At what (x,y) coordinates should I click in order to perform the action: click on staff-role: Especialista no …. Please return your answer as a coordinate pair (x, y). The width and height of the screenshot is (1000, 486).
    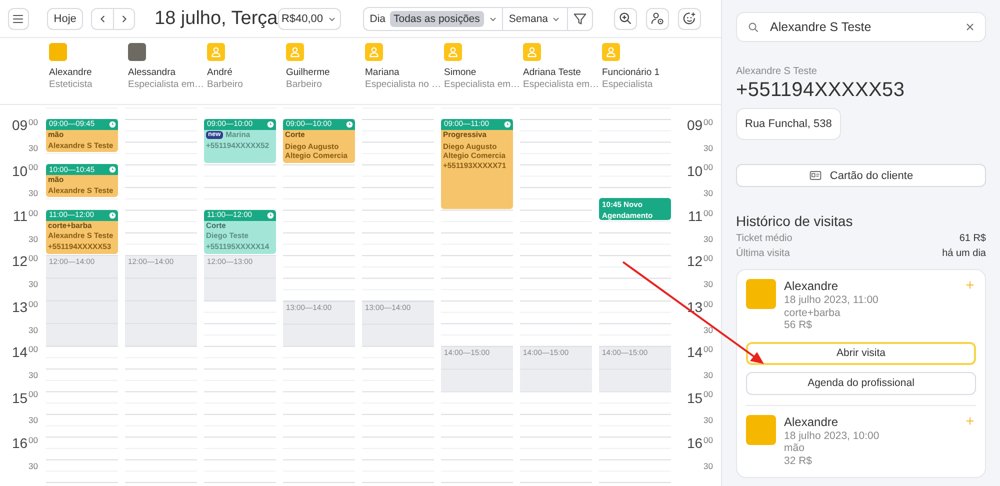
    Looking at the image, I should click on (403, 85).